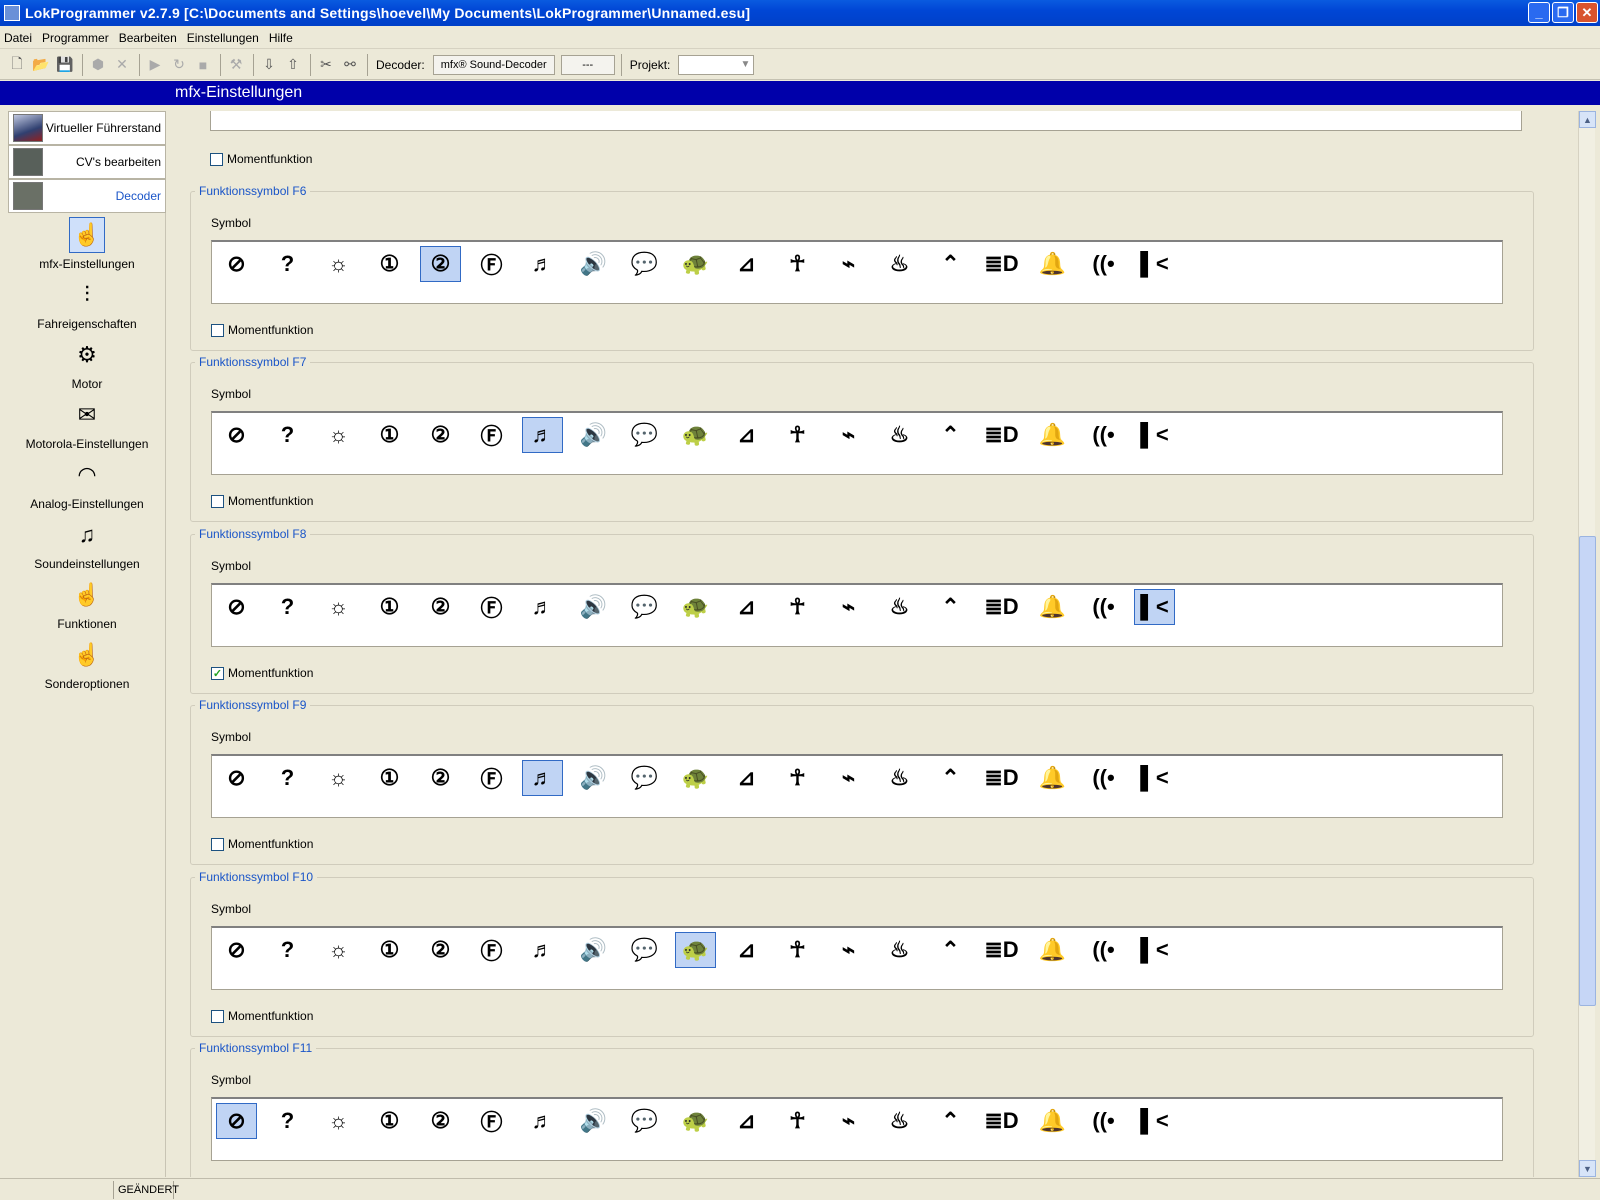  What do you see at coordinates (179, 65) in the screenshot?
I see `reload-icon: ↻` at bounding box center [179, 65].